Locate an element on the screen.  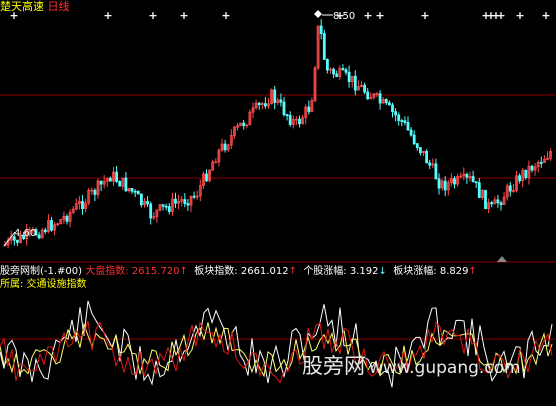
high-price-label: 8.50 is located at coordinates (344, 16).